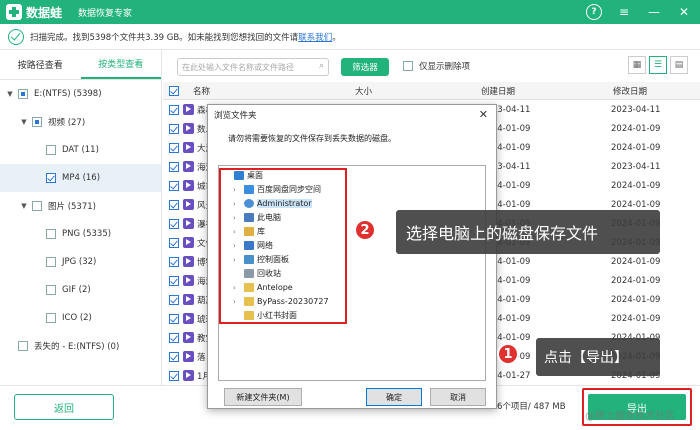 This screenshot has width=700, height=430. Describe the element at coordinates (164, 37) in the screenshot. I see `scan-status-text: 扫描完成。找到5398个文件共3.39 GB。如未能找到您想找回的文件请` at that location.